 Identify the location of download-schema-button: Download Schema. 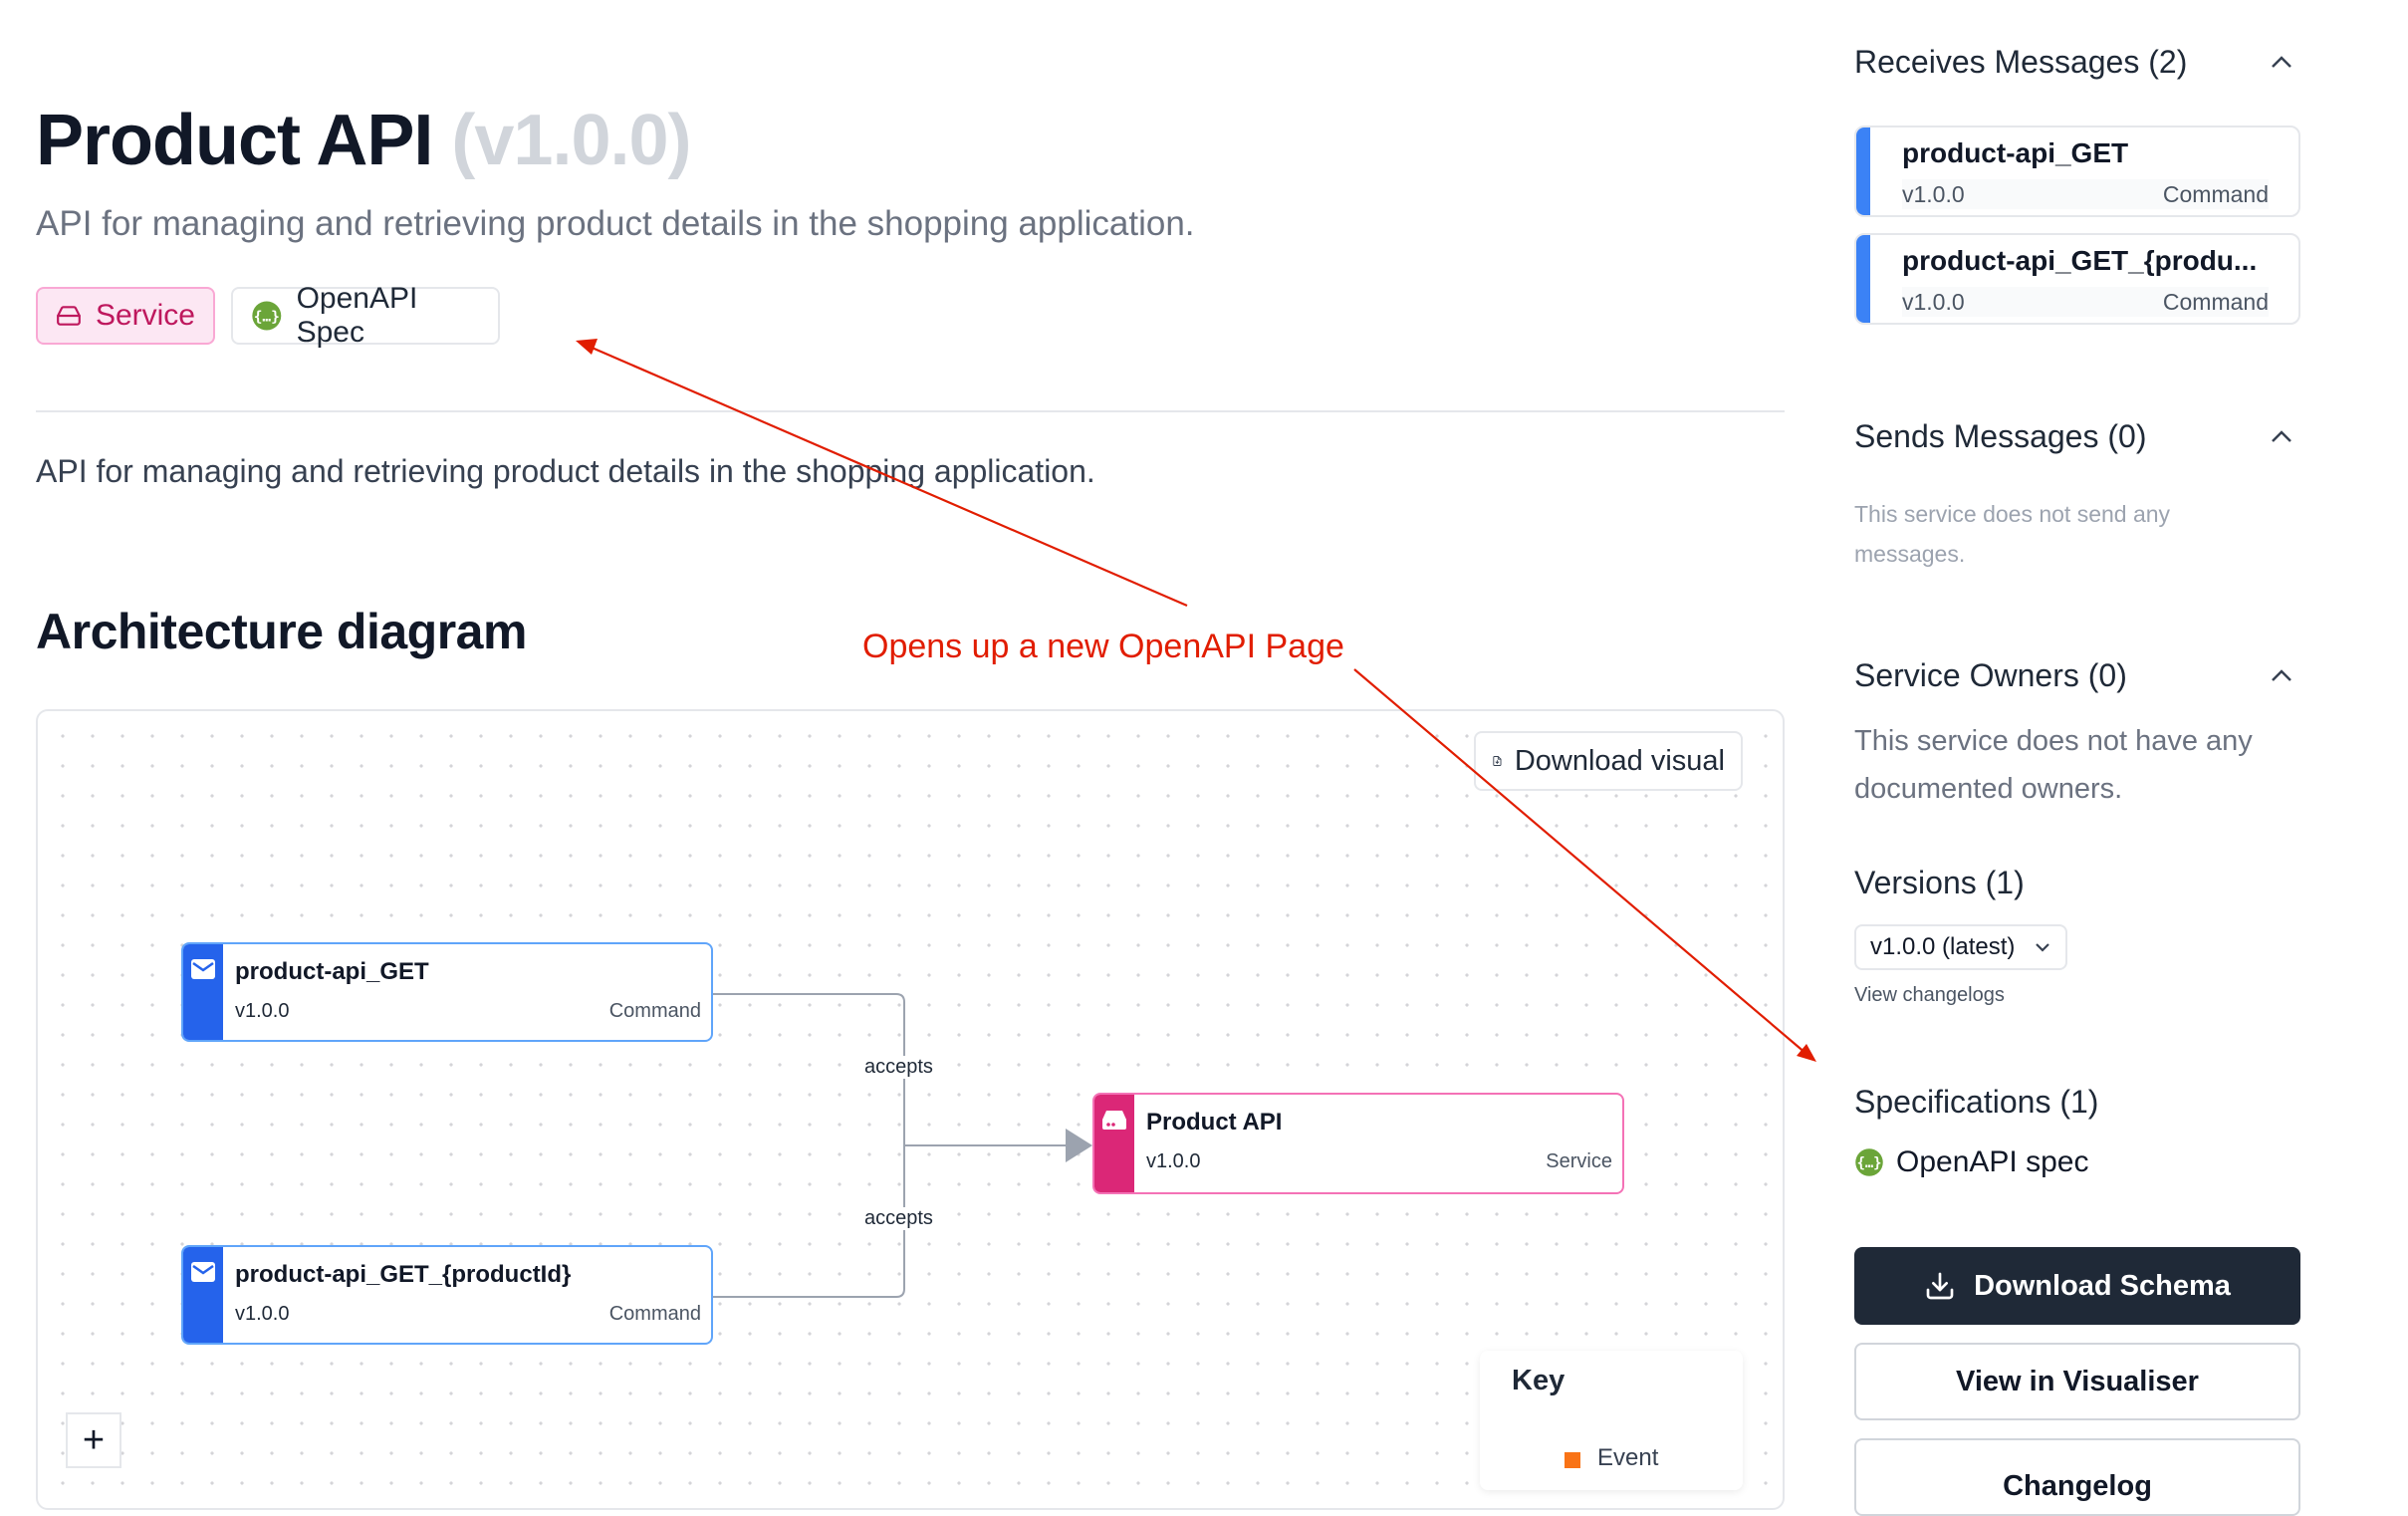
(2077, 1286).